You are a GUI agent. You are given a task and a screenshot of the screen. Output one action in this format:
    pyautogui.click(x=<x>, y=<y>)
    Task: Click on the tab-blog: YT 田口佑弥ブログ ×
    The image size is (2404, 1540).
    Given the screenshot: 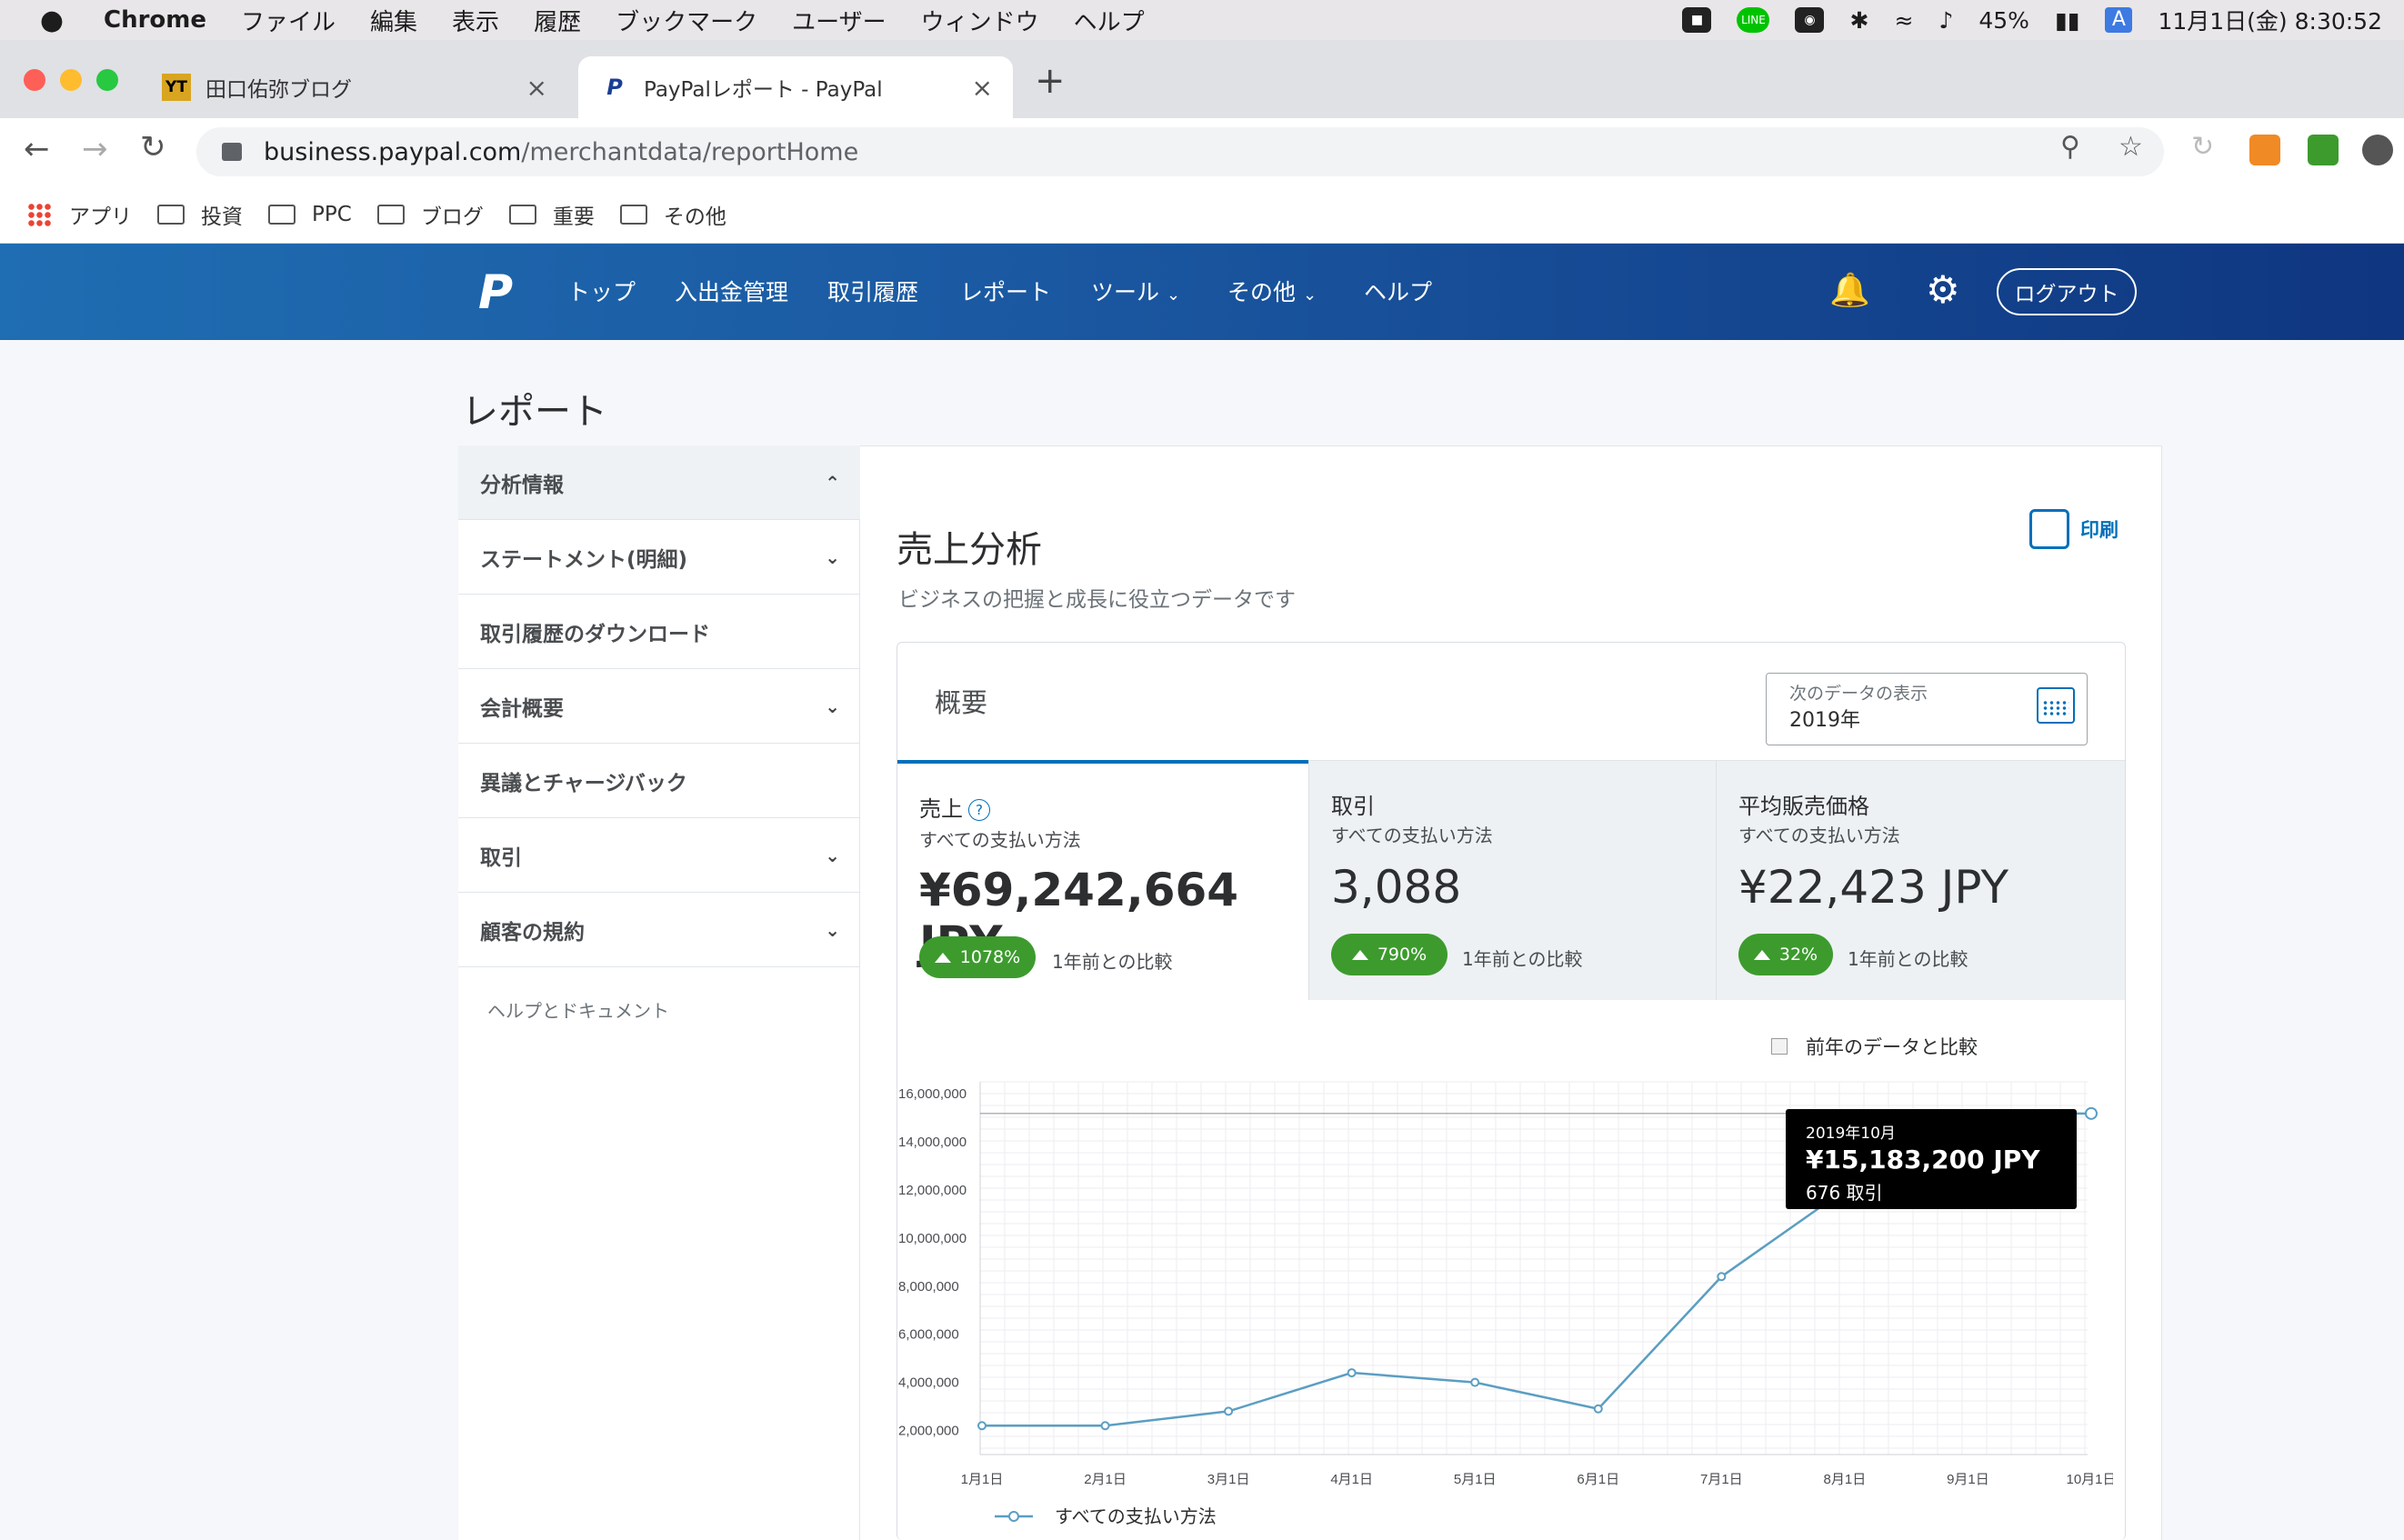 What is the action you would take?
    pyautogui.click(x=353, y=87)
    